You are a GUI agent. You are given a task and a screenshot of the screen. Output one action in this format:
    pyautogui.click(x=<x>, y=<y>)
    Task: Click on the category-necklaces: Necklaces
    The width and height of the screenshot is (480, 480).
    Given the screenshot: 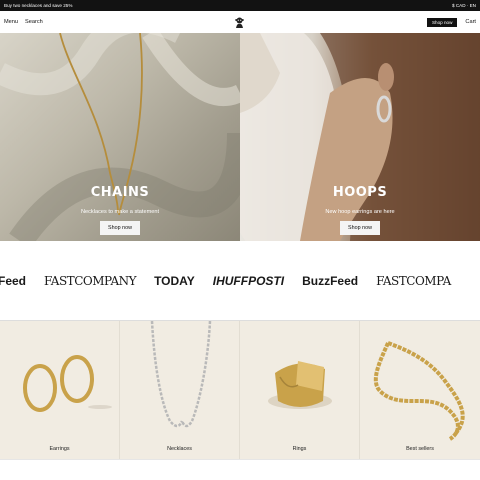 What is the action you would take?
    pyautogui.click(x=180, y=390)
    